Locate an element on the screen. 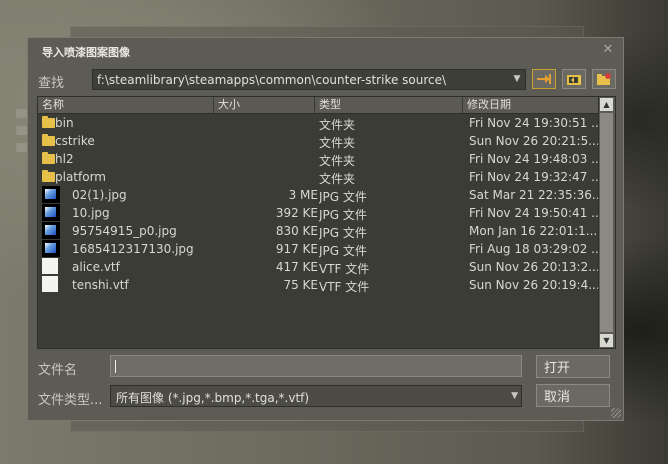 The height and width of the screenshot is (464, 668). desktop-folder-icon is located at coordinates (574, 80).